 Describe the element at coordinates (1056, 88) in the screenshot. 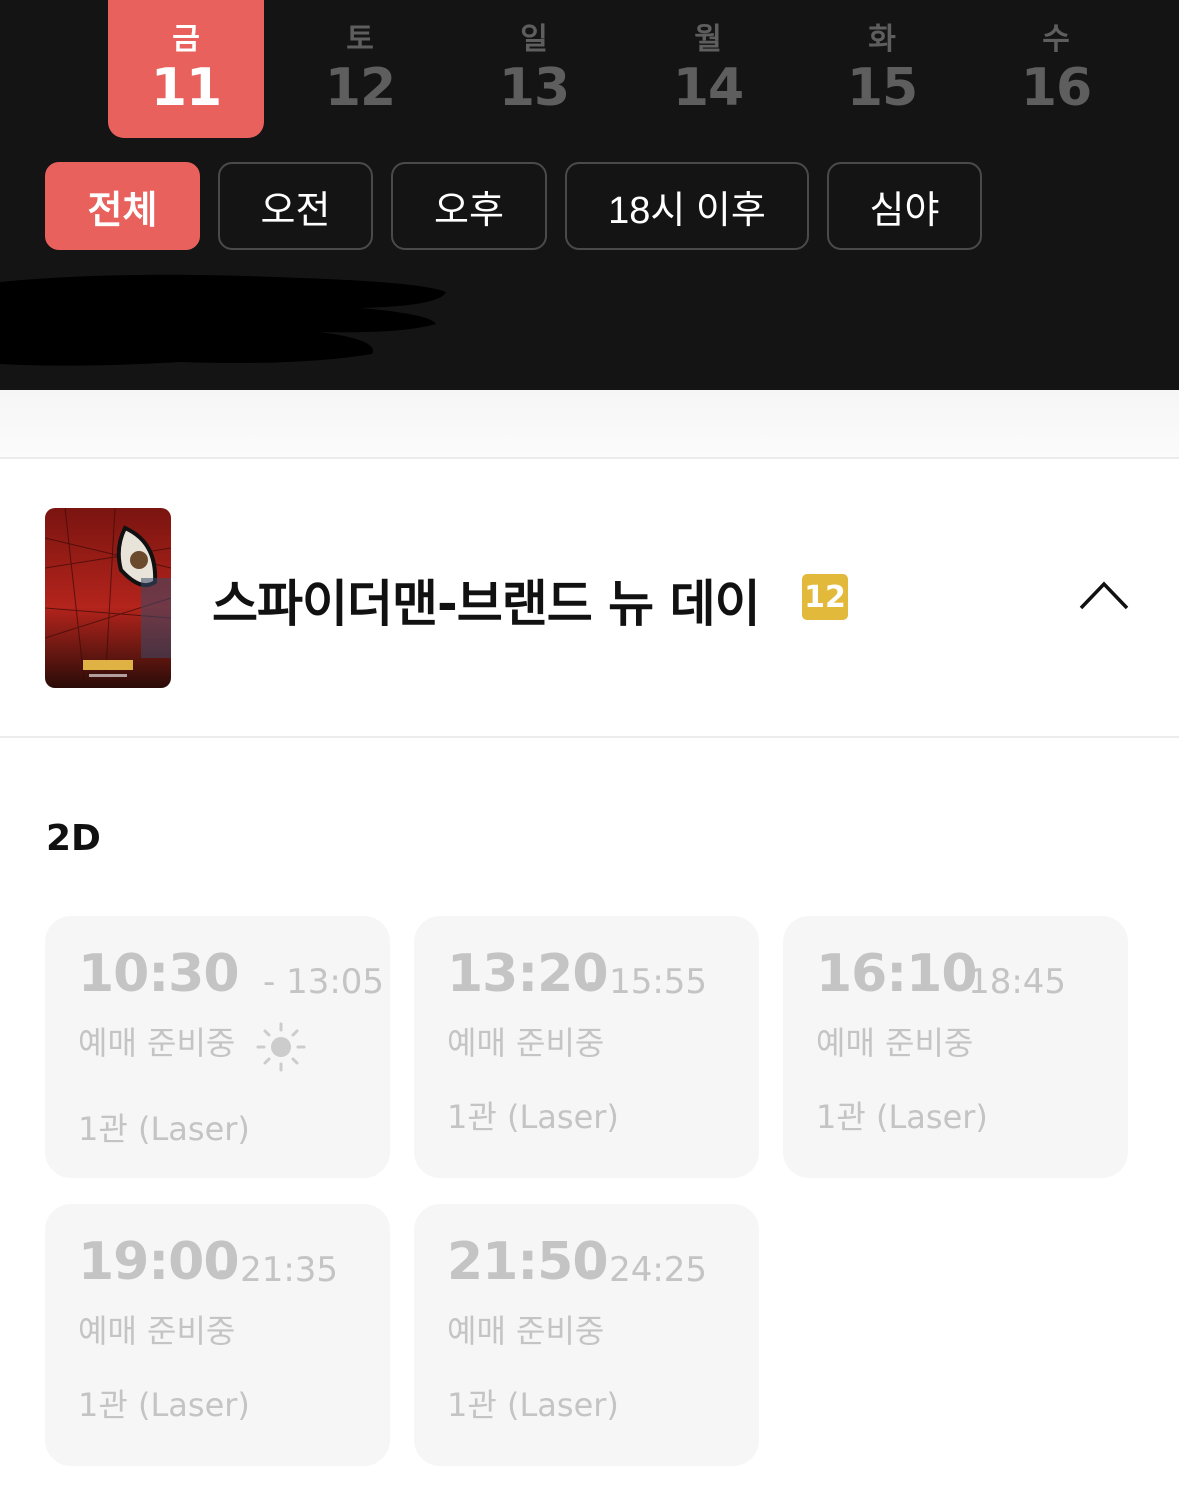

I see `date-number: 16` at that location.